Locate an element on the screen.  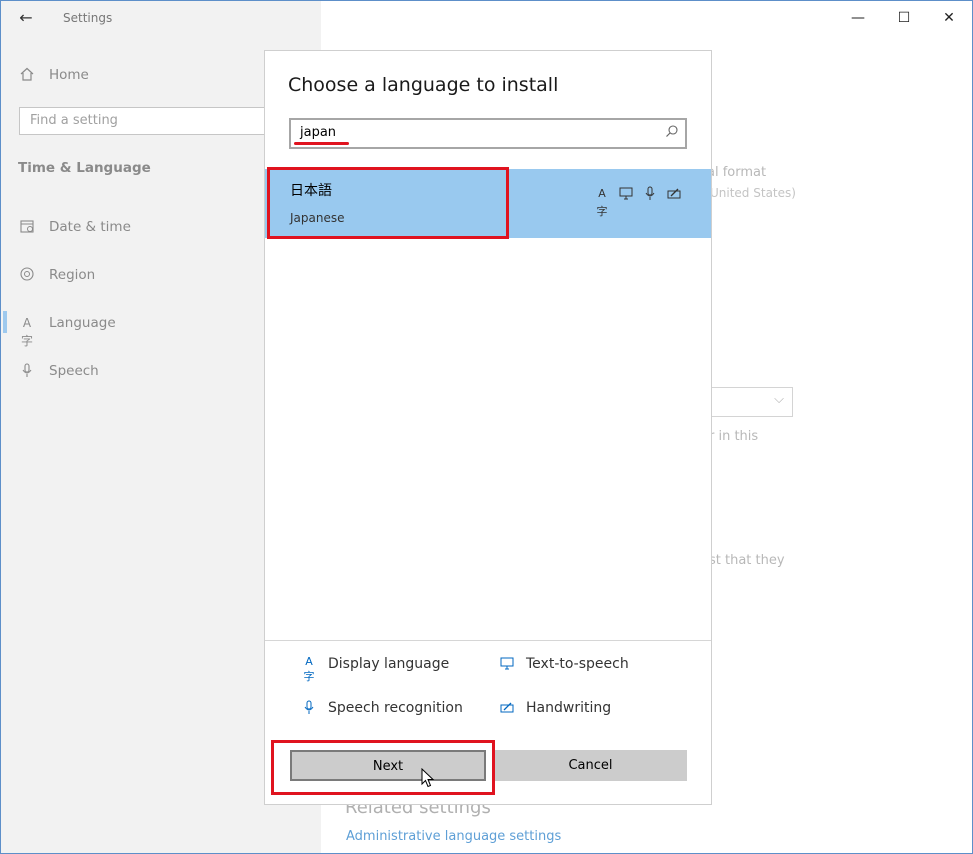
bg-text-that-they: st that they is located at coordinates (747, 560).